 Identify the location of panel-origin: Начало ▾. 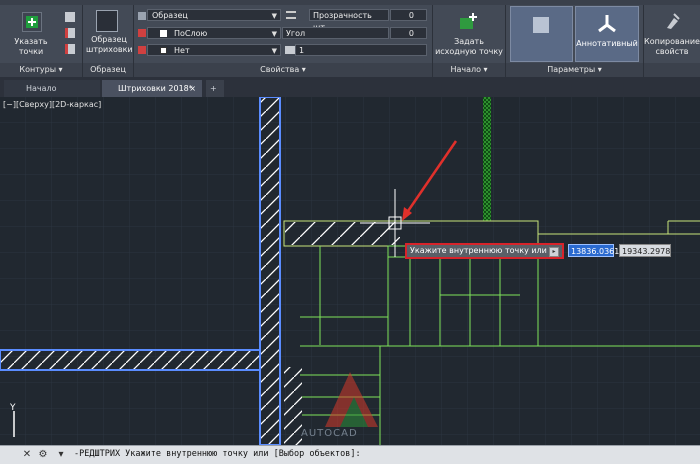
(469, 70).